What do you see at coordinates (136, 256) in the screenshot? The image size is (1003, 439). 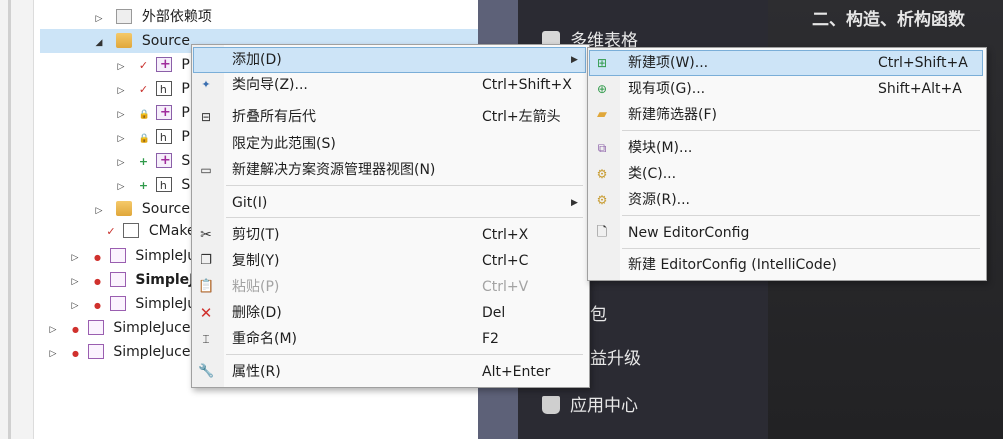 I see `tree-item-project-1: ▷ ● SimpleJuc` at bounding box center [136, 256].